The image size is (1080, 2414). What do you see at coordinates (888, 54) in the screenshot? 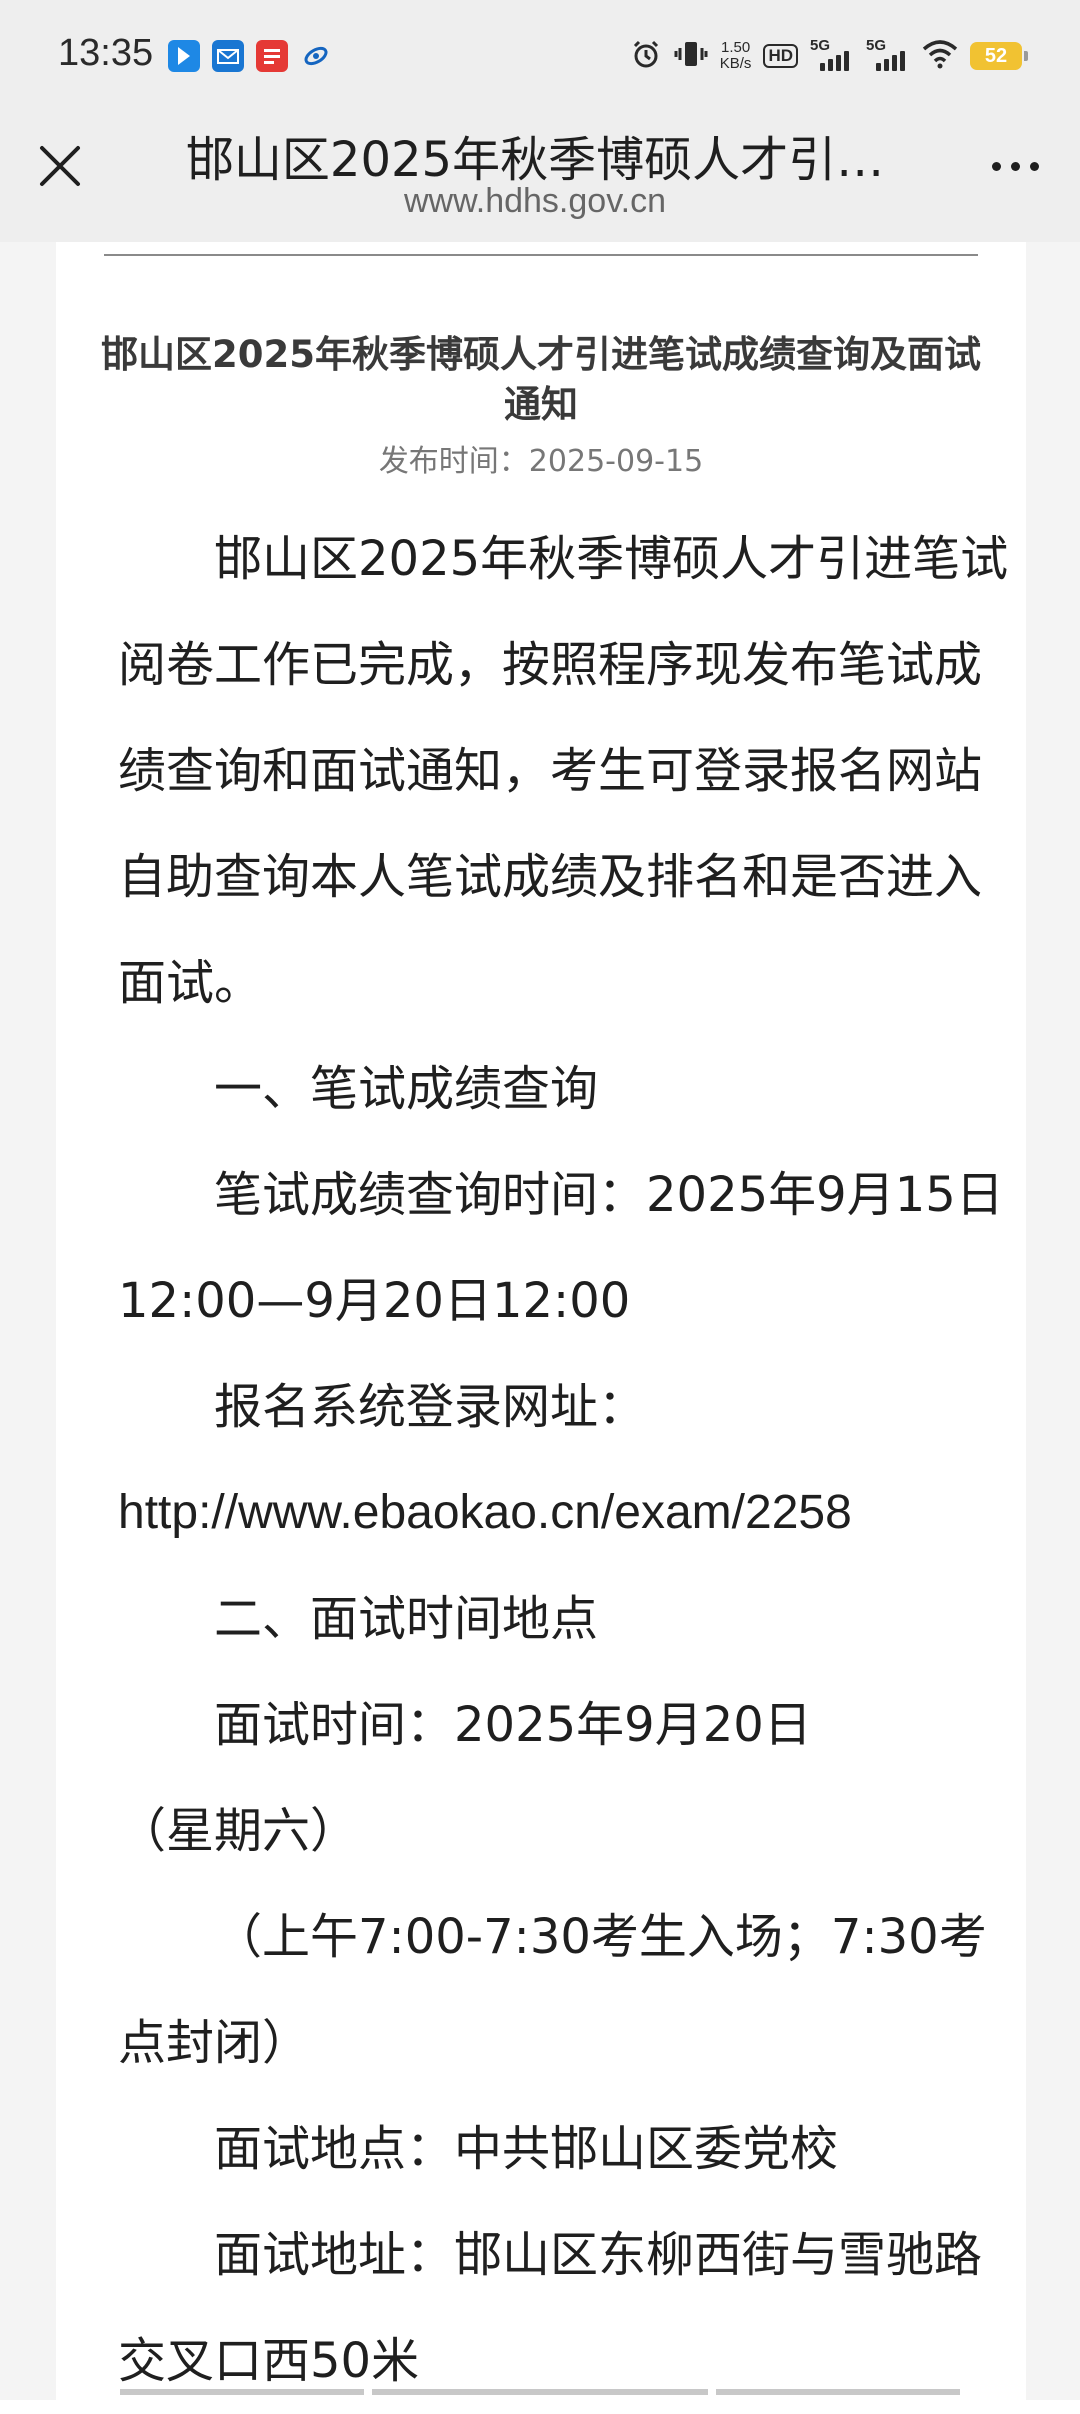
I see `cellular-signal-icon-2: 5G` at bounding box center [888, 54].